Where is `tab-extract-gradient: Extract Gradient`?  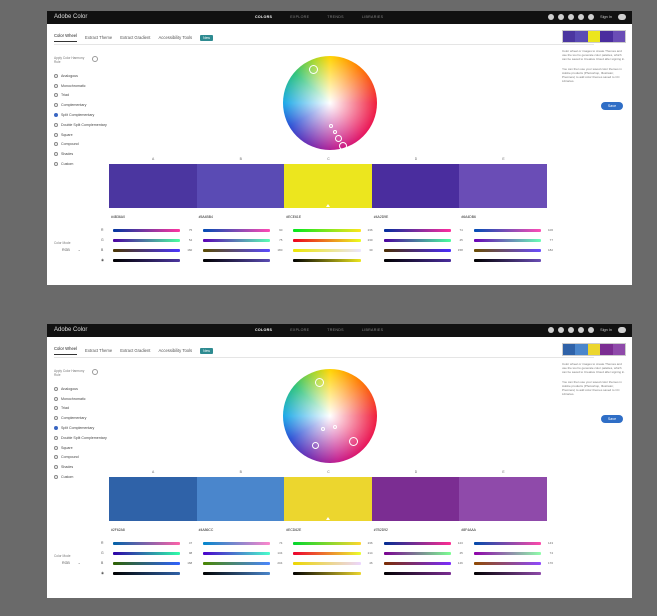 tab-extract-gradient: Extract Gradient is located at coordinates (135, 350).